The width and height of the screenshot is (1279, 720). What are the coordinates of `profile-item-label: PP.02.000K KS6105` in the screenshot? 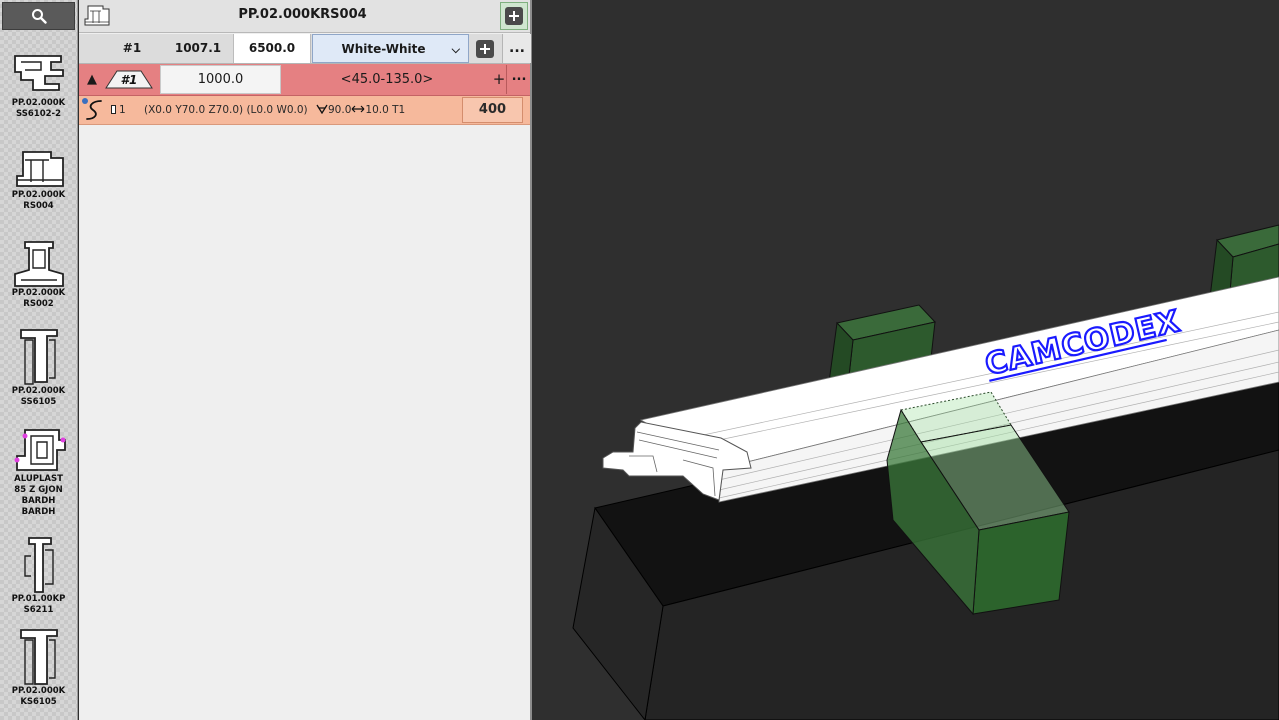 It's located at (38, 696).